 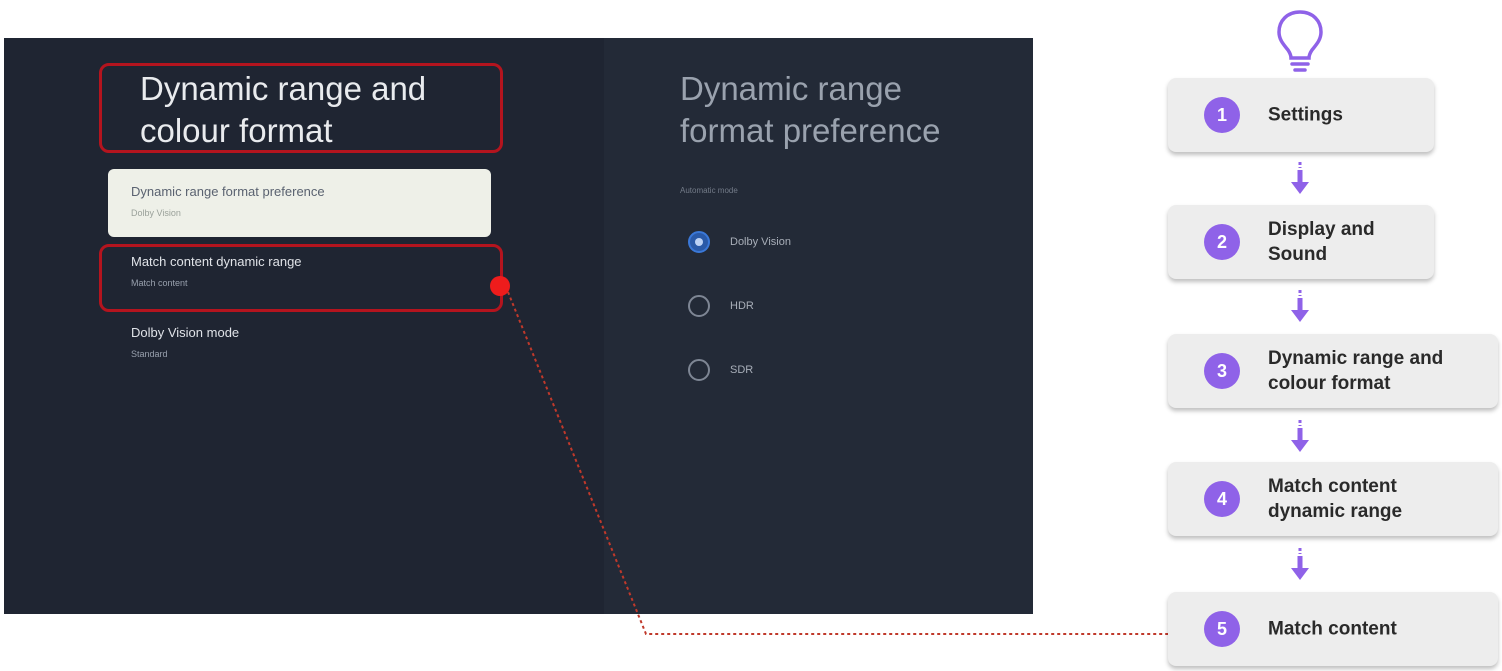 What do you see at coordinates (1321, 242) in the screenshot?
I see `step-label: Display and Sound` at bounding box center [1321, 242].